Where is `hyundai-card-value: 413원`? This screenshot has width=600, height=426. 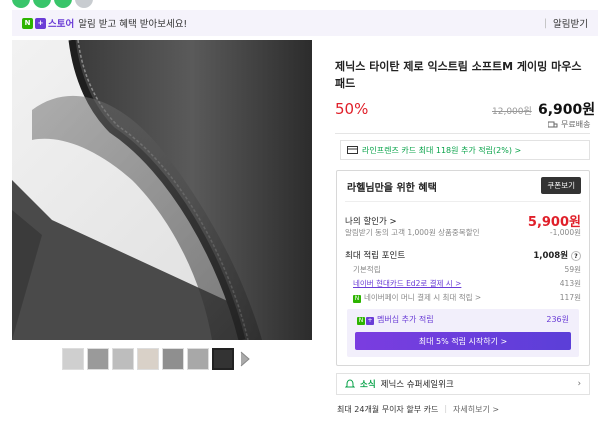 hyundai-card-value: 413원 is located at coordinates (570, 283).